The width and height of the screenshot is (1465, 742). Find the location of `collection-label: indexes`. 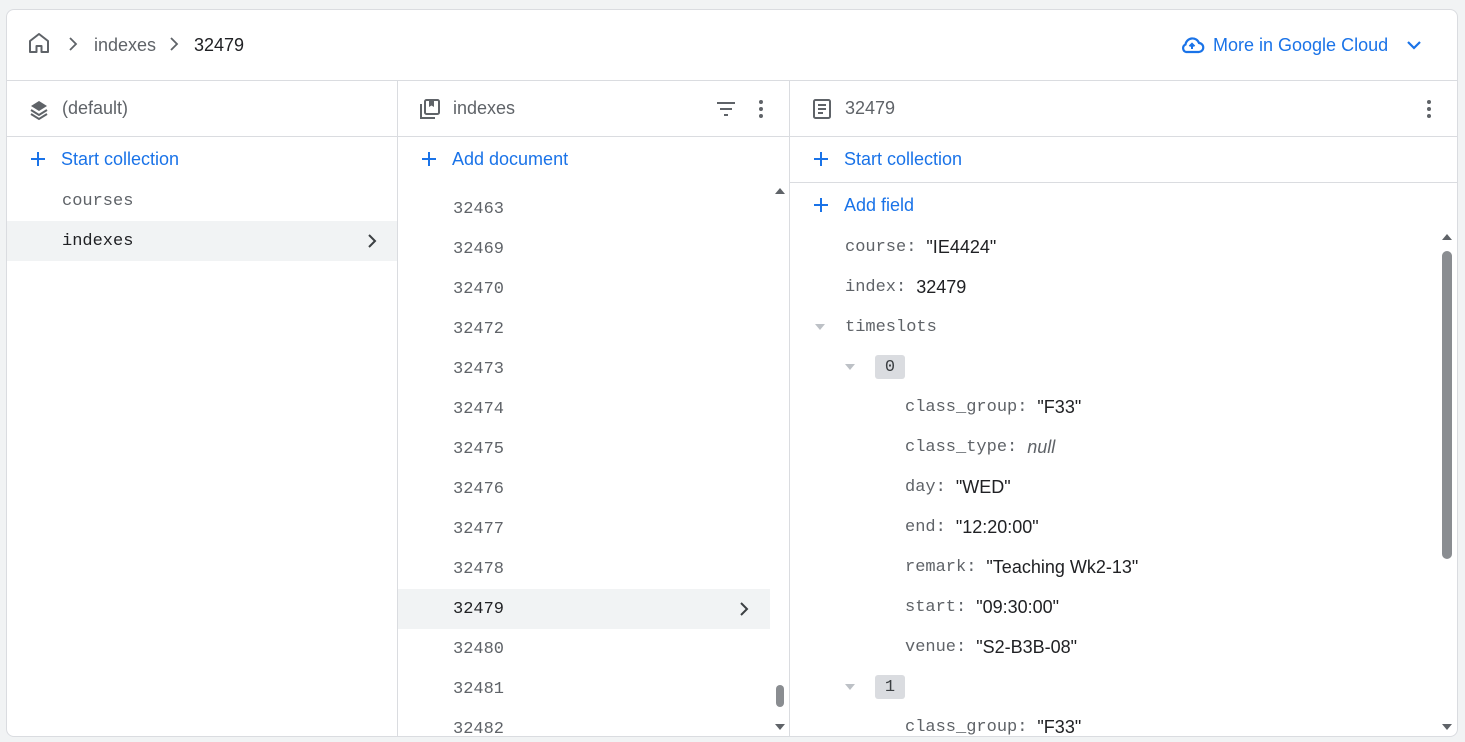

collection-label: indexes is located at coordinates (98, 241).